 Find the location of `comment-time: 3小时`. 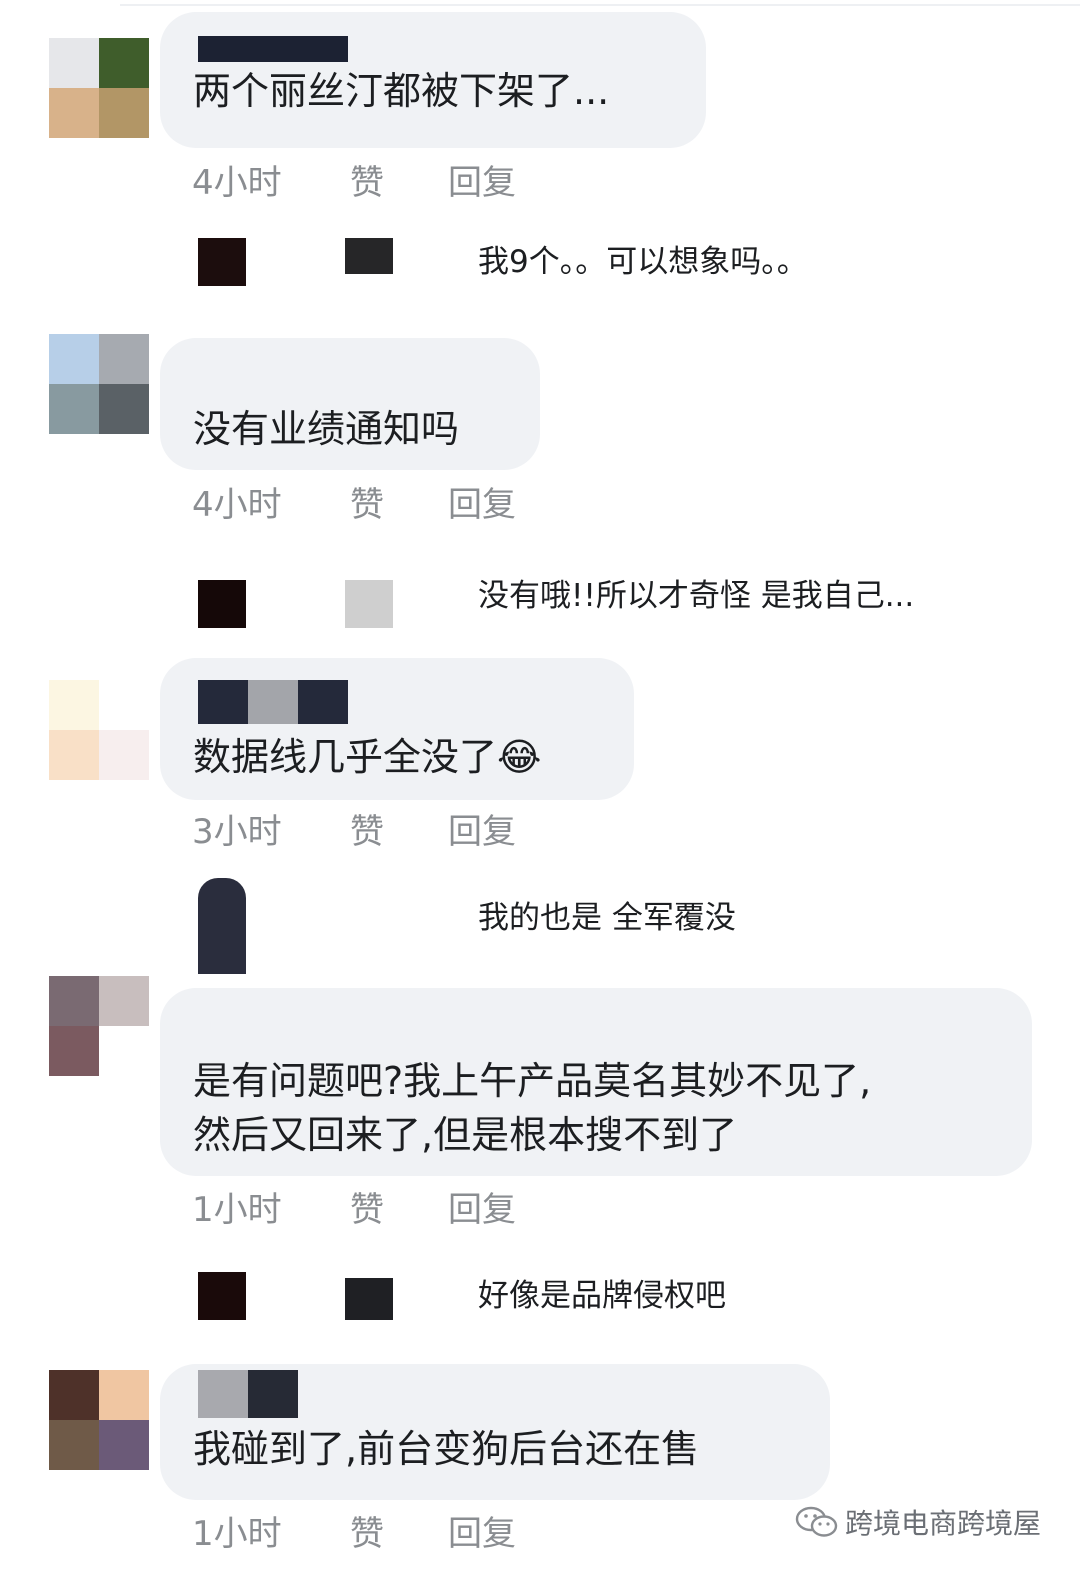

comment-time: 3小时 is located at coordinates (237, 831).